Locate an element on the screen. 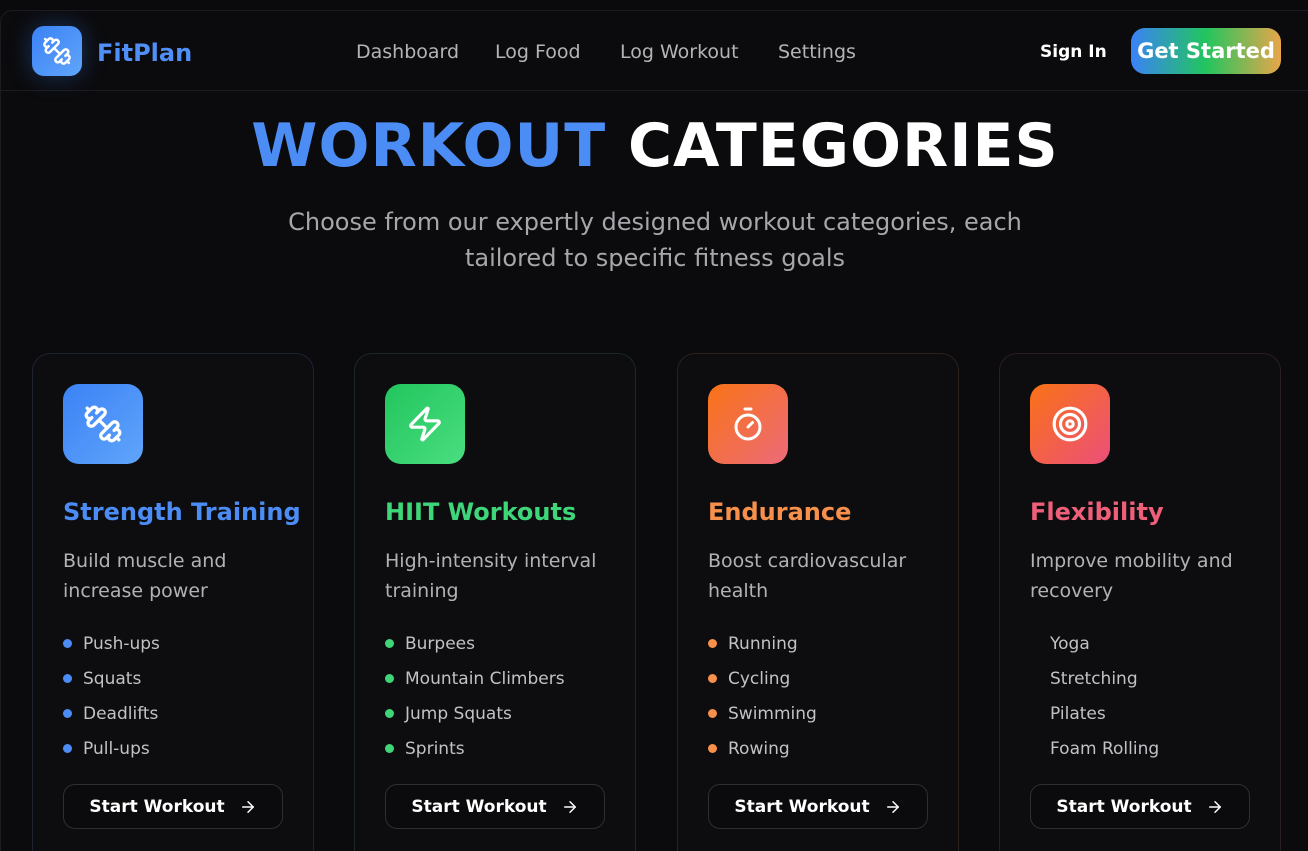 The image size is (1308, 851). card-title: Strength Training is located at coordinates (182, 512).